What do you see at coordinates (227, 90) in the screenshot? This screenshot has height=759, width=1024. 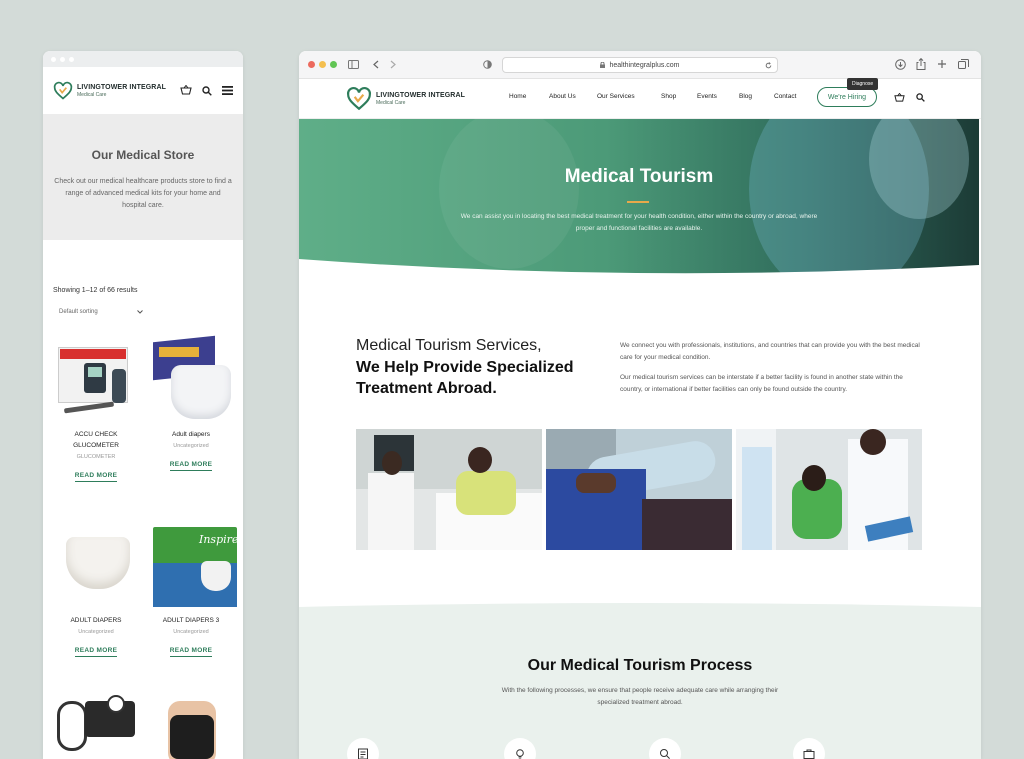 I see `menu-icon` at bounding box center [227, 90].